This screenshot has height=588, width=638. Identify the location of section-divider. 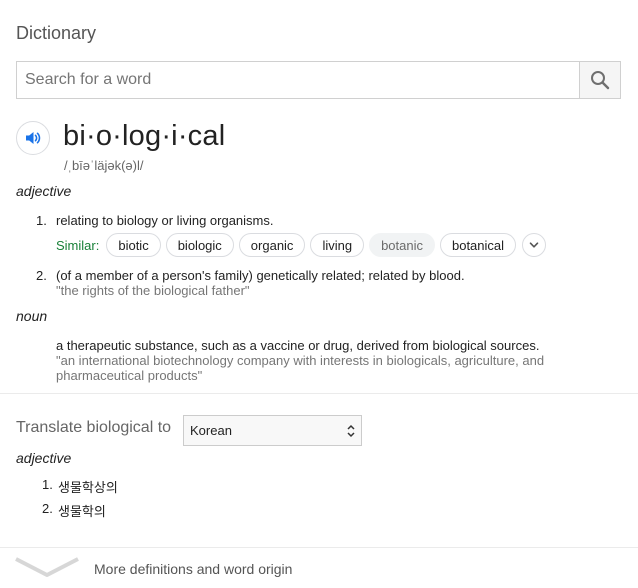
(319, 393).